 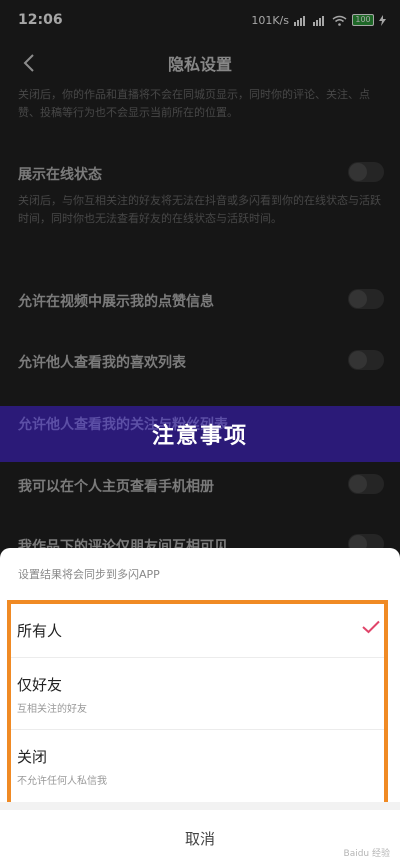 What do you see at coordinates (200, 838) in the screenshot?
I see `cancel-button: 取消` at bounding box center [200, 838].